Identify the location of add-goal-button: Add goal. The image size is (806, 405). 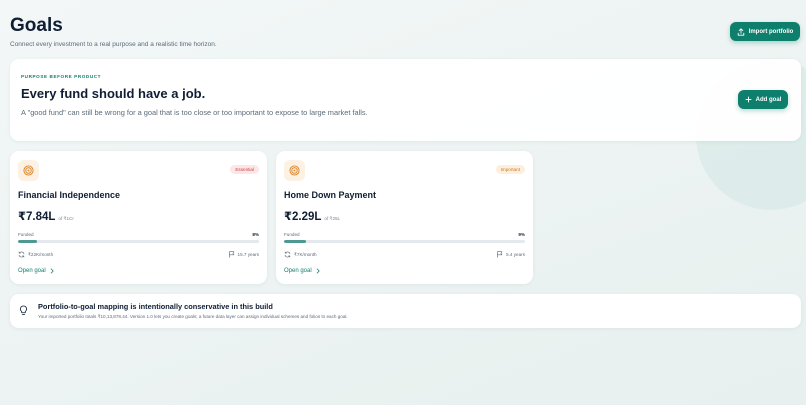
(763, 99).